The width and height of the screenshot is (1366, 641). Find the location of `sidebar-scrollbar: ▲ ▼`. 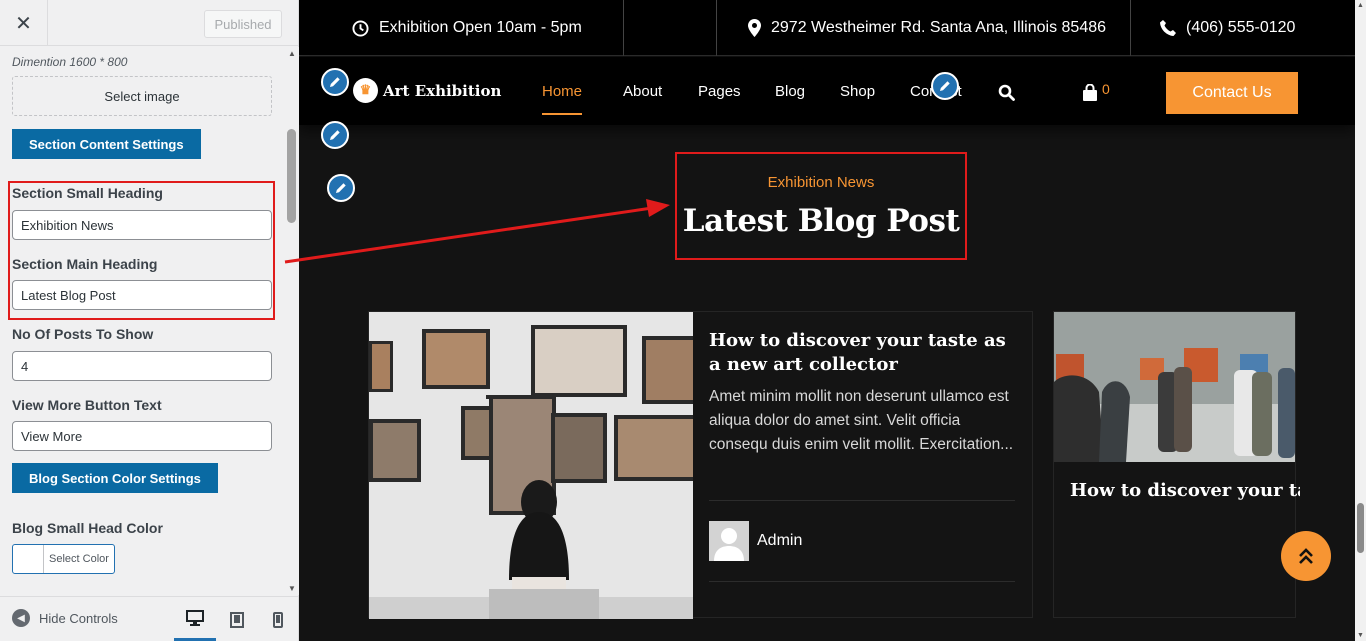

sidebar-scrollbar: ▲ ▼ is located at coordinates (292, 321).